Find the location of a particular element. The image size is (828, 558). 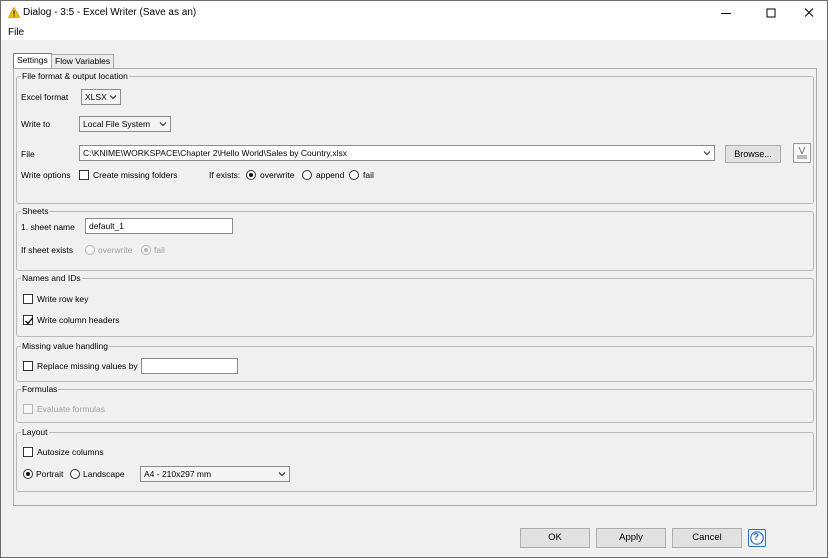

write-options-label: Write options is located at coordinates (46, 175).